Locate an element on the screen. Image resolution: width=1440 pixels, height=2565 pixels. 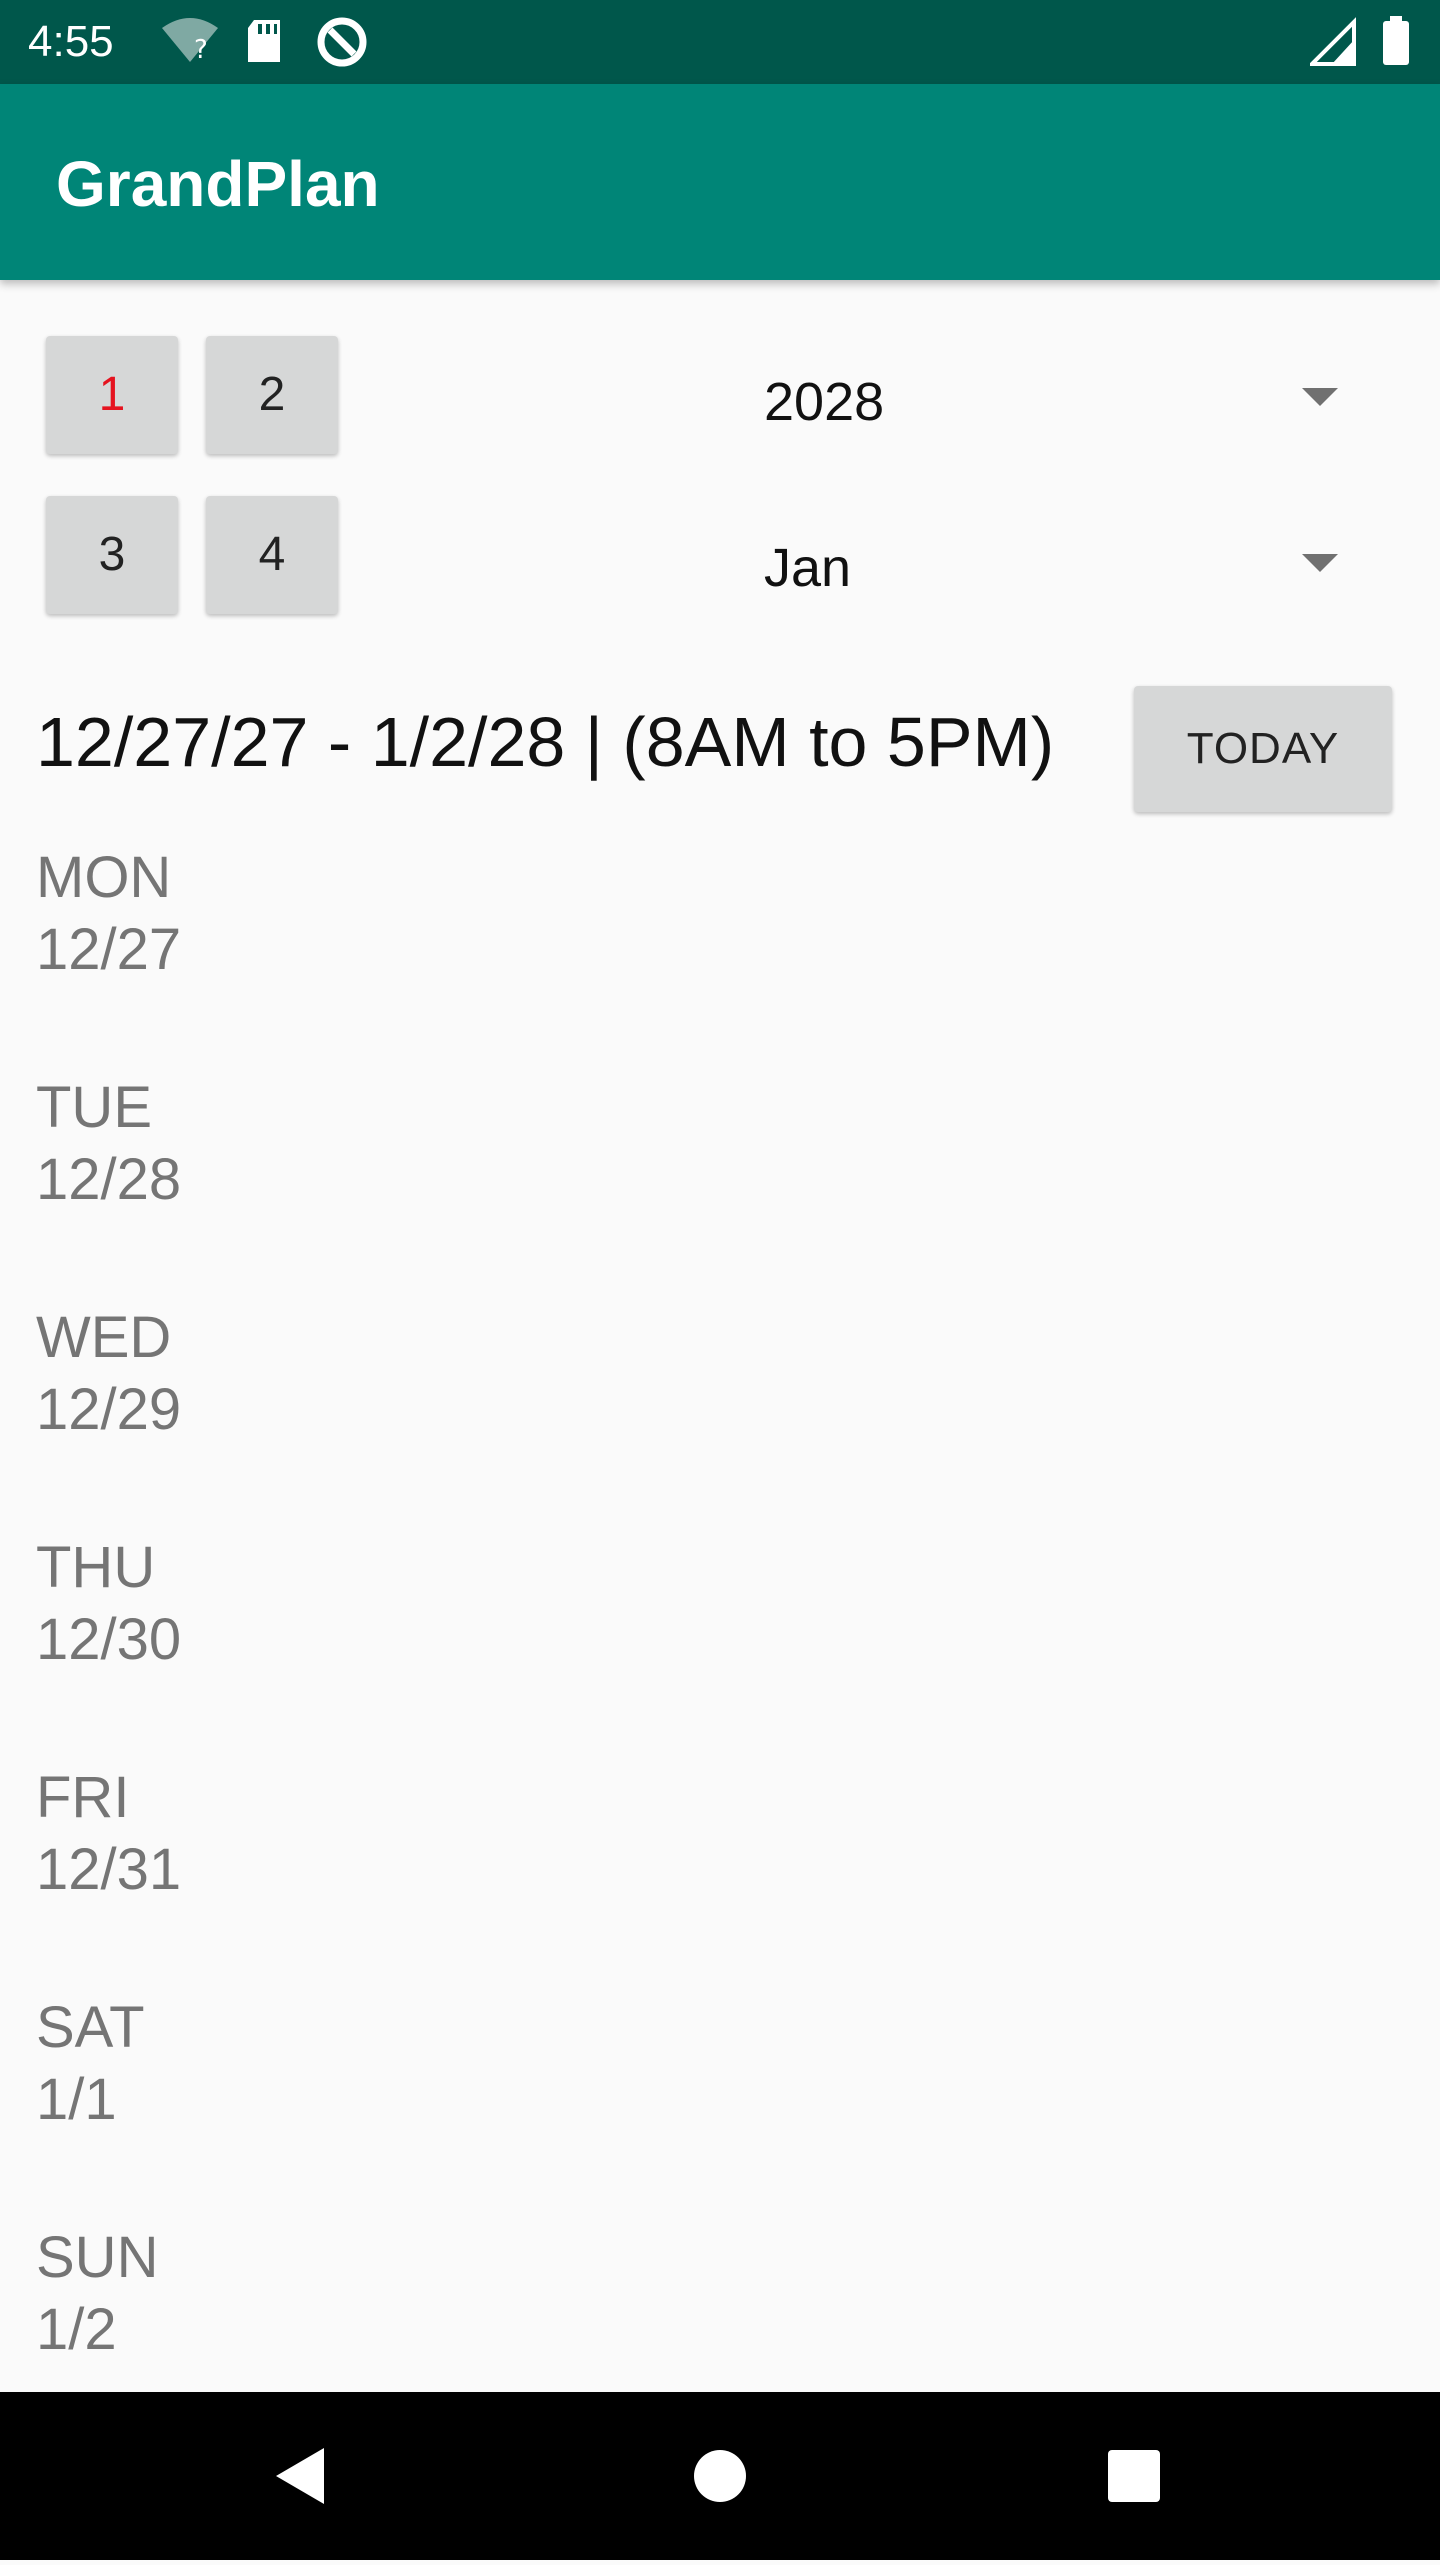
year-spinner: 2028 is located at coordinates (1050, 400).